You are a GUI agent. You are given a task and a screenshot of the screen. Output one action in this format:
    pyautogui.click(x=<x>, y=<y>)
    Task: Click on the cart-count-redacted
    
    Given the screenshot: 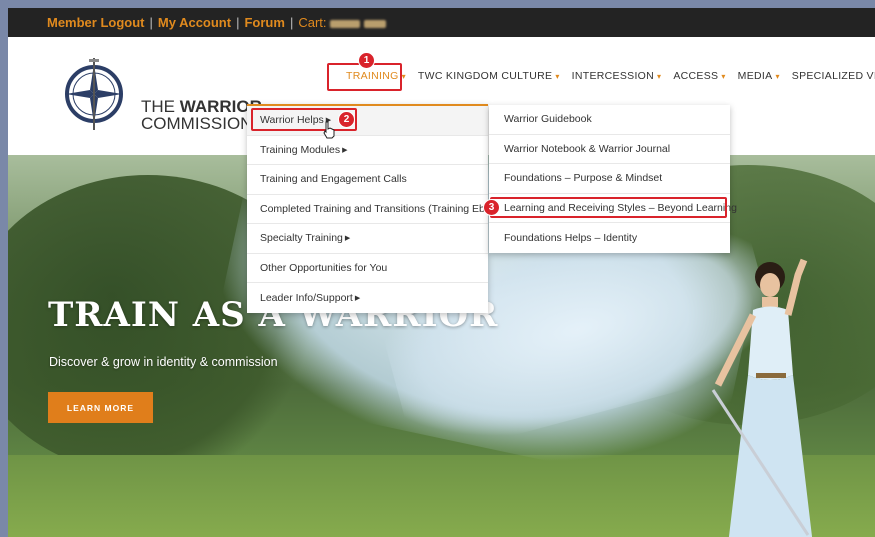 What is the action you would take?
    pyautogui.click(x=345, y=23)
    